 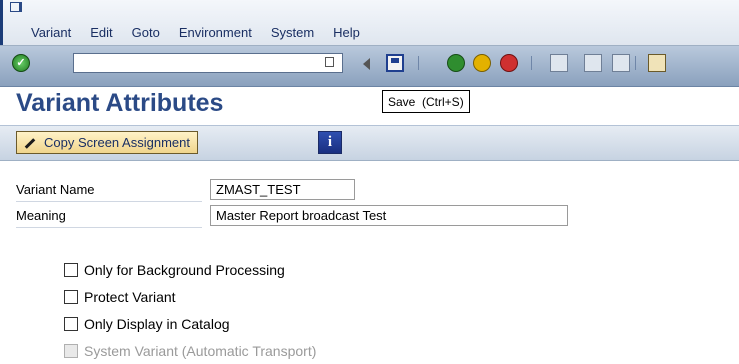 I want to click on print-icon, so click(x=559, y=63).